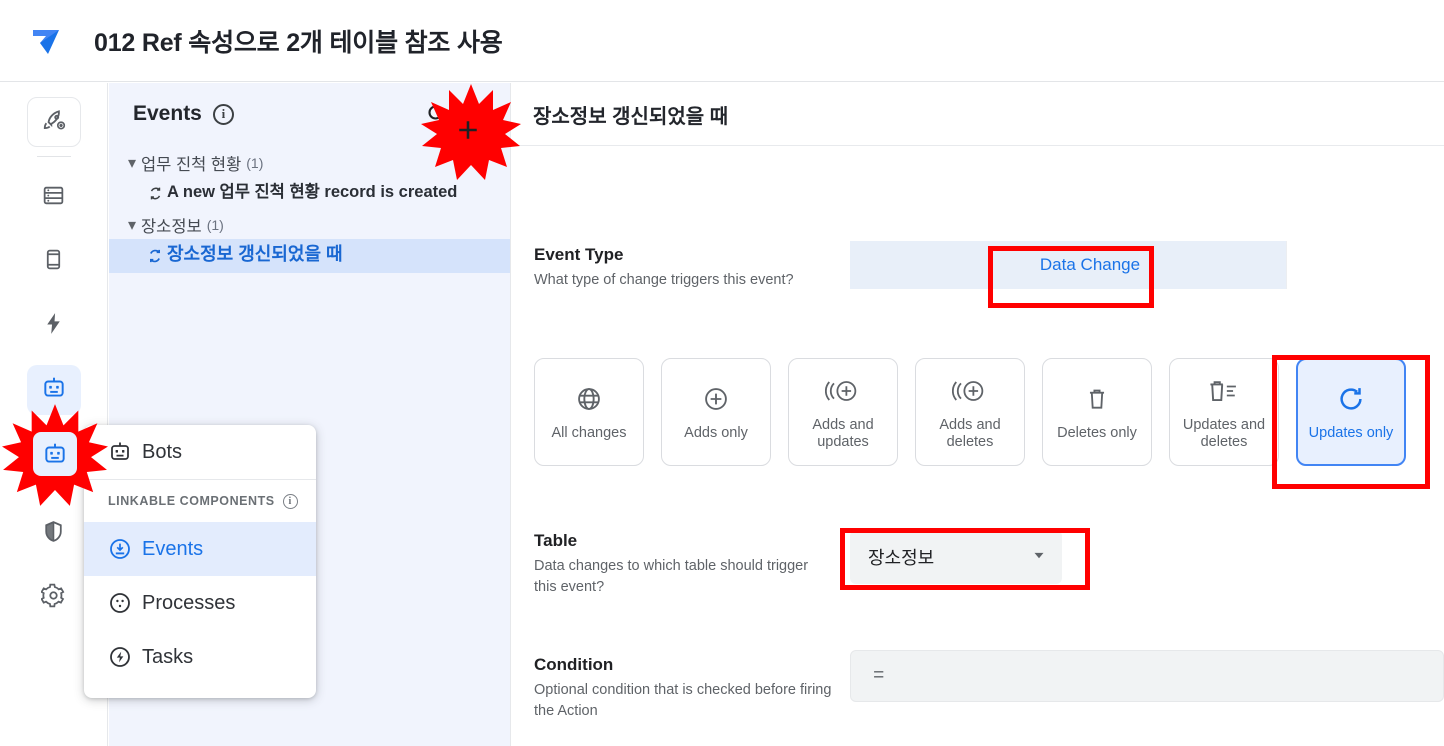  I want to click on event-type-label: Event Type, so click(579, 254).